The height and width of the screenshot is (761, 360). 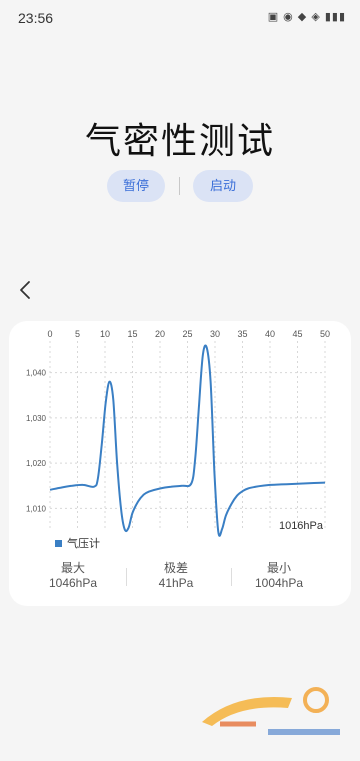 I want to click on start-button: 启动, so click(x=223, y=186).